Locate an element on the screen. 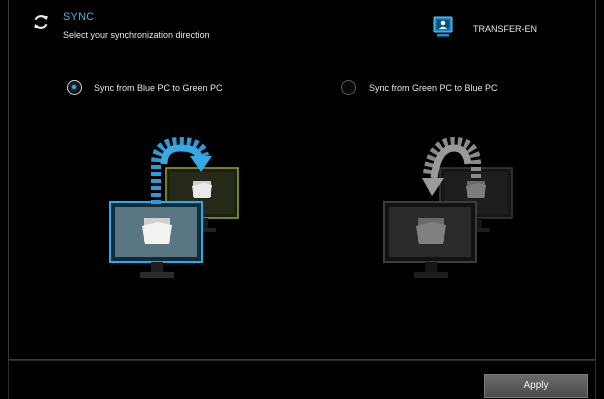 The image size is (604, 399). option-label-green-to-blue: Sync from Green PC to Blue PC is located at coordinates (433, 88).